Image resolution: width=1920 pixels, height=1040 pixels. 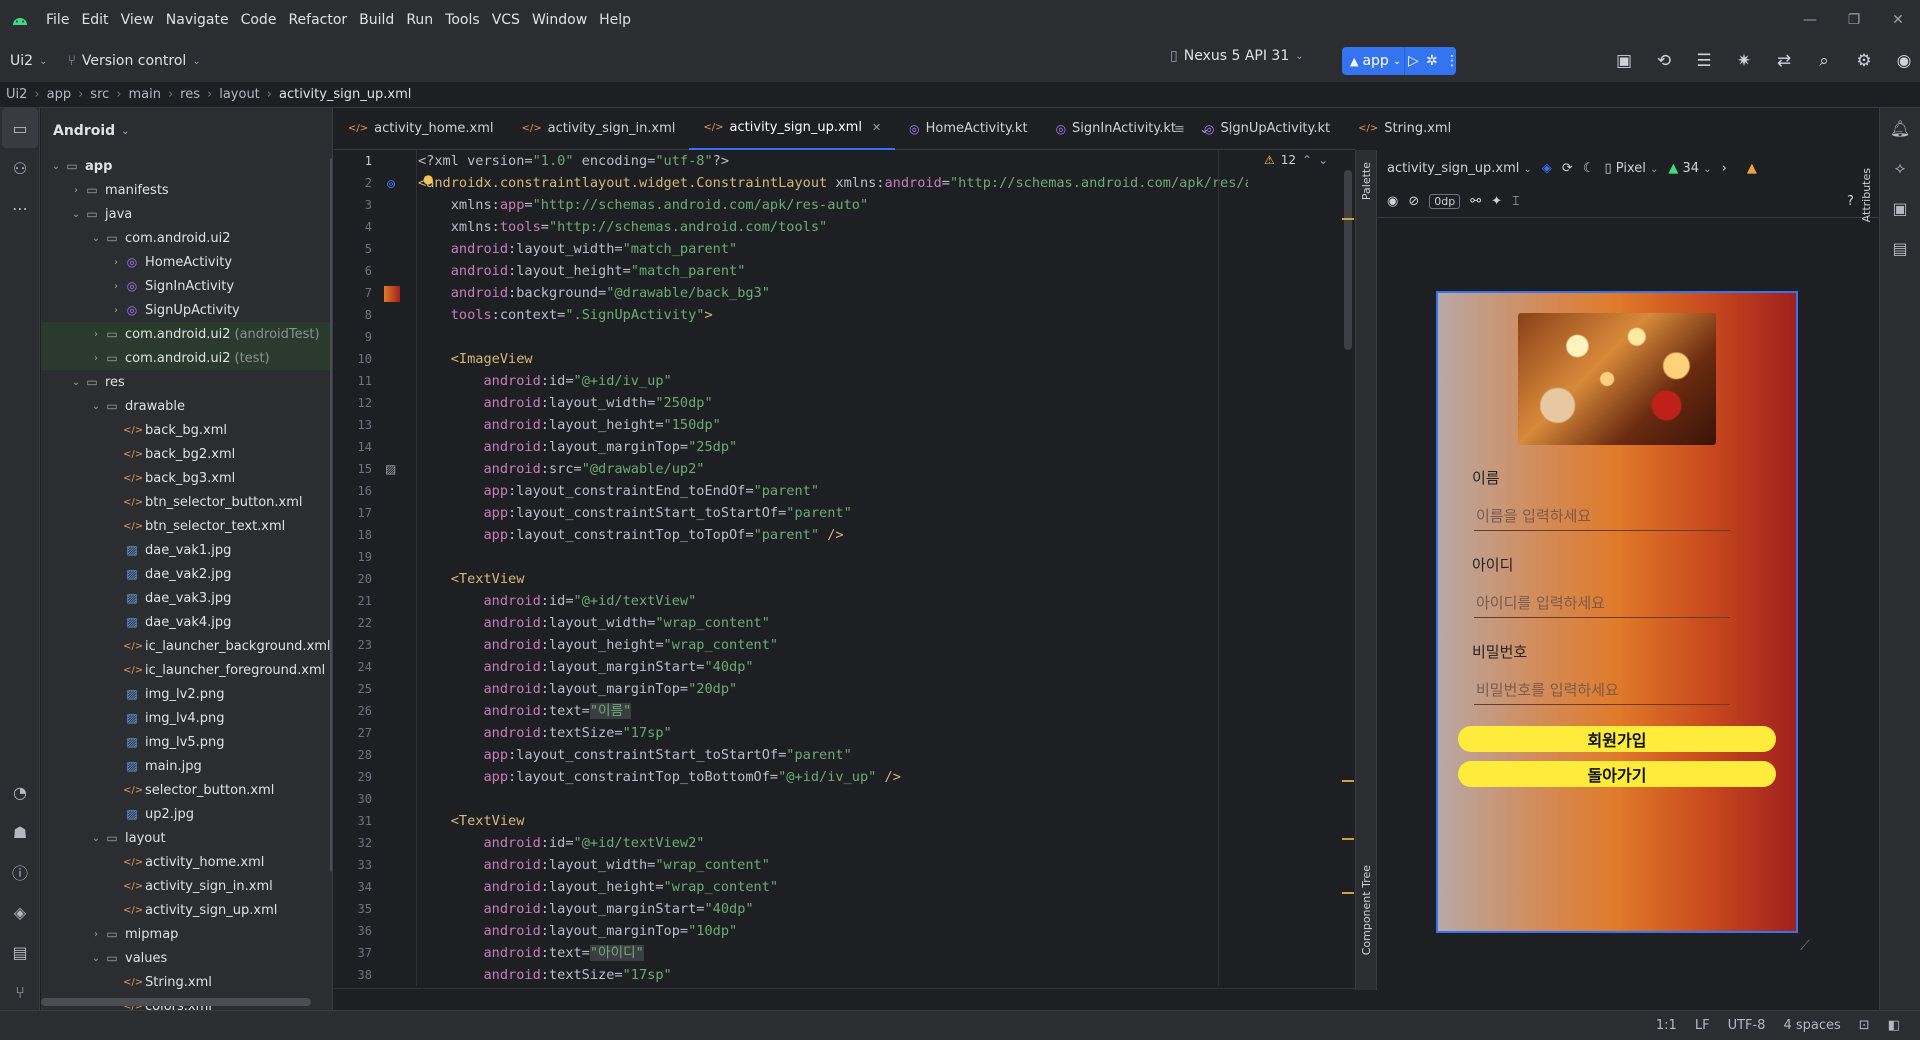 What do you see at coordinates (1230, 129) in the screenshot?
I see `more-icon: ⋮` at bounding box center [1230, 129].